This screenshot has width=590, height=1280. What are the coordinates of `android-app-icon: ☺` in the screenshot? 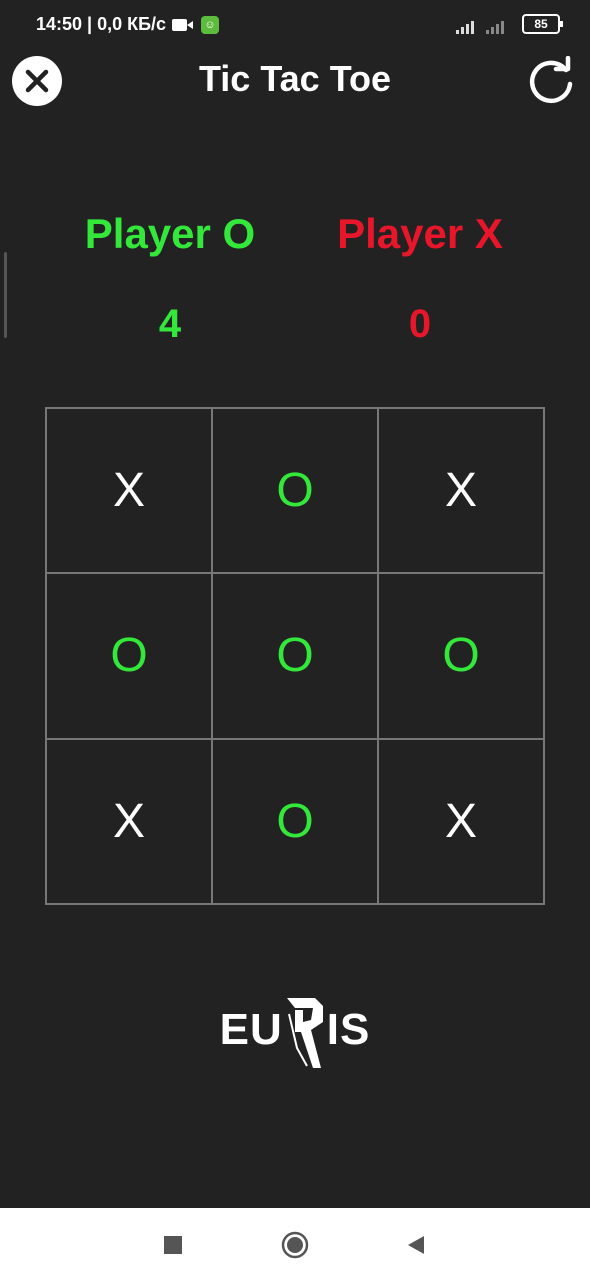 It's located at (210, 24).